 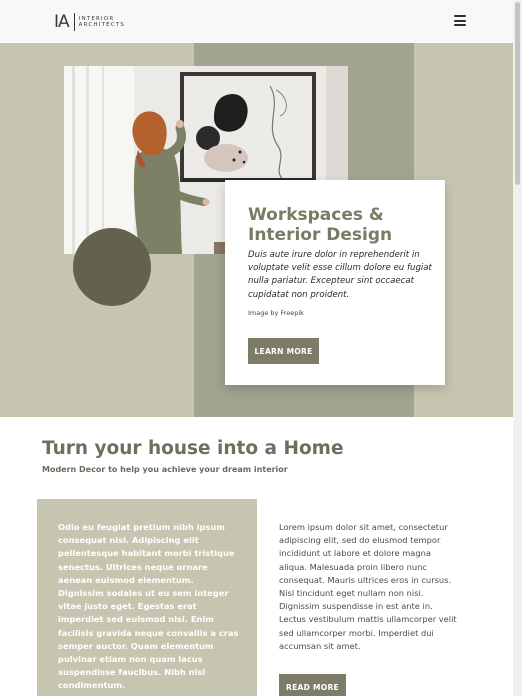 What do you see at coordinates (320, 235) in the screenshot?
I see `hero-title-line-2: Interior Design` at bounding box center [320, 235].